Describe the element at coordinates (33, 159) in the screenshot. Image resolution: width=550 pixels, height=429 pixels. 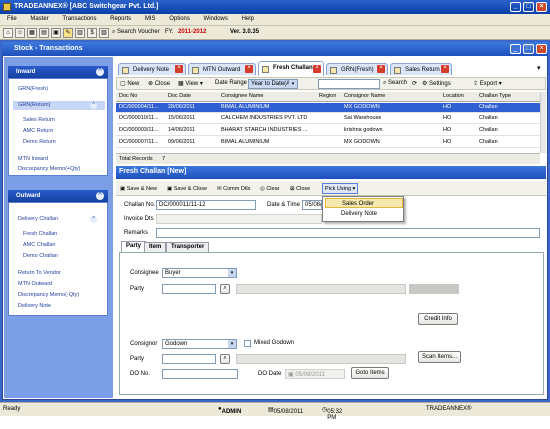
I see `sidebar-item-mtn-inward: MTN Inward` at that location.